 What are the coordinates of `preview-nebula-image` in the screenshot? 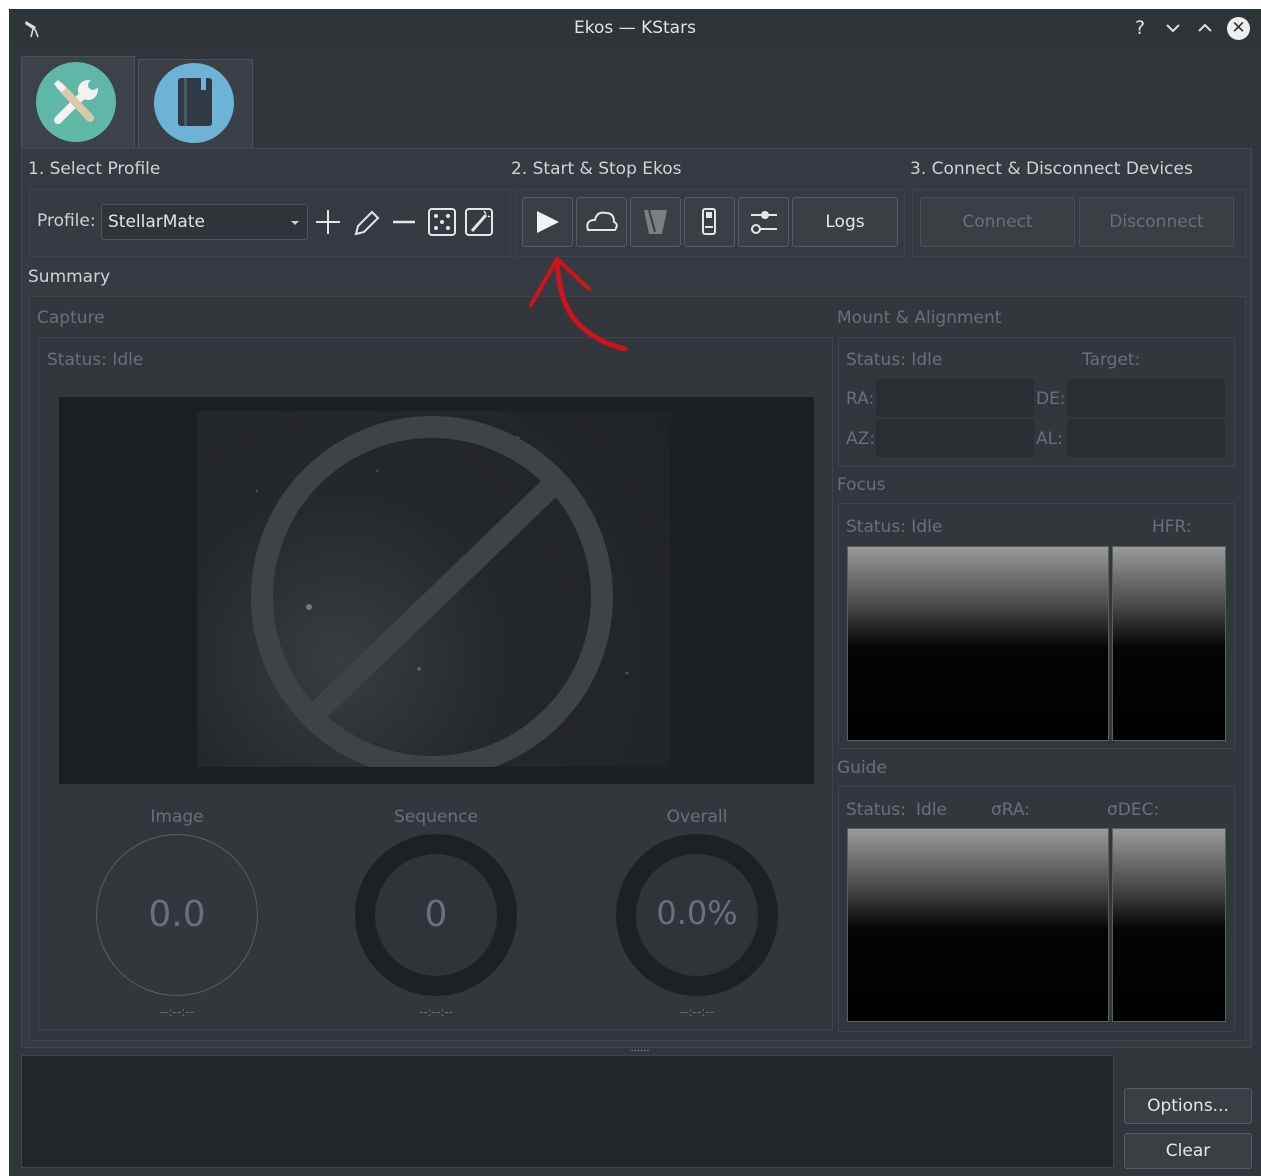 It's located at (434, 594).